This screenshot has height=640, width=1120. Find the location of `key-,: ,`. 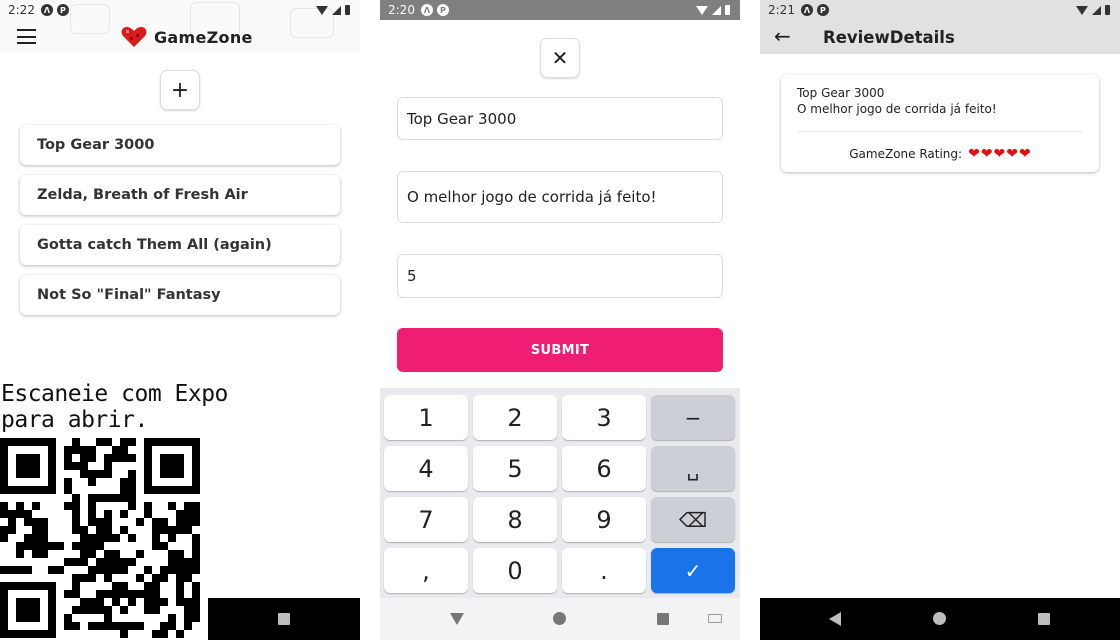

key-,: , is located at coordinates (426, 570).